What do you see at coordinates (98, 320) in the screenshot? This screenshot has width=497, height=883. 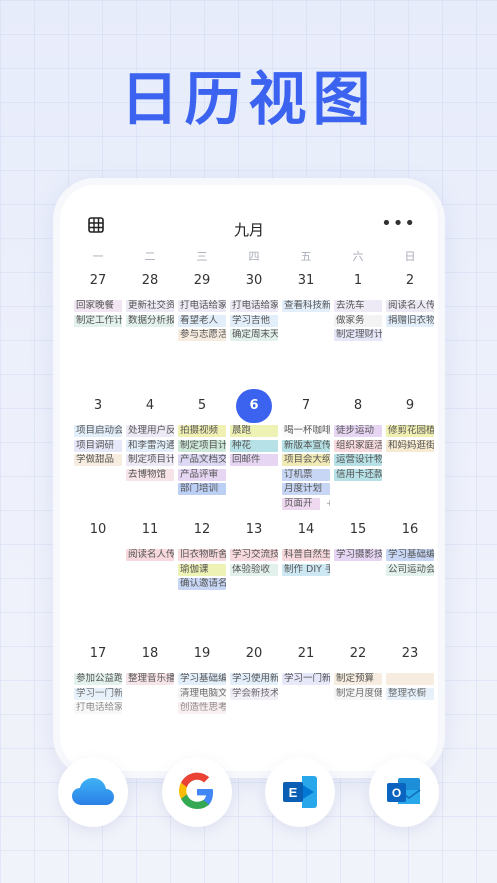 I see `event-chip: 制定工作计` at bounding box center [98, 320].